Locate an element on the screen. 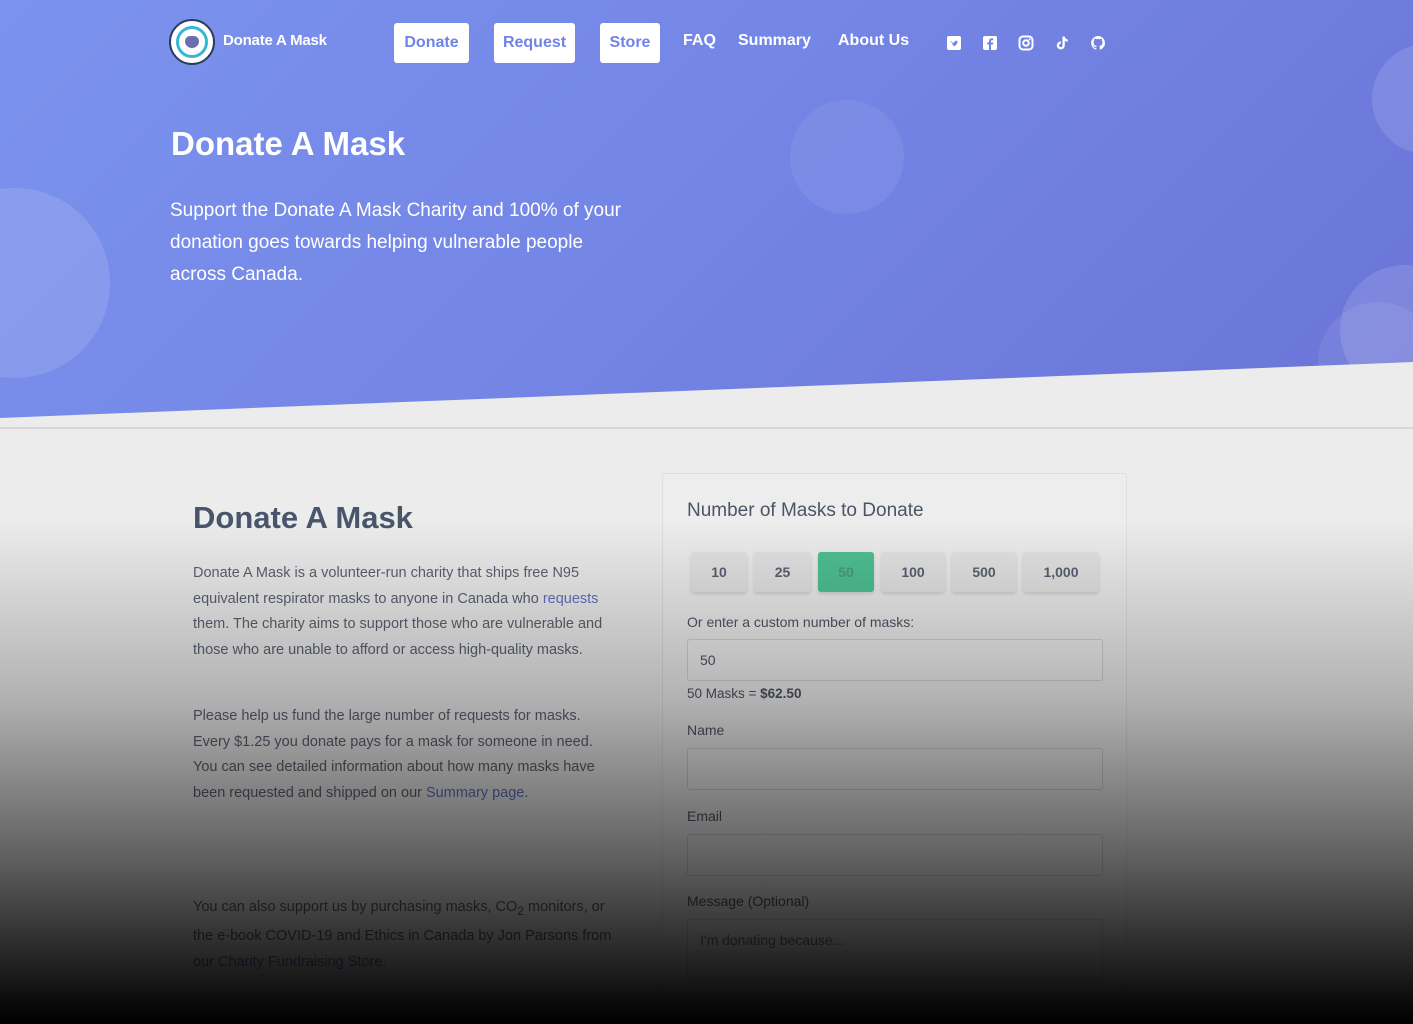 The image size is (1413, 1024). email-label: Email is located at coordinates (705, 816).